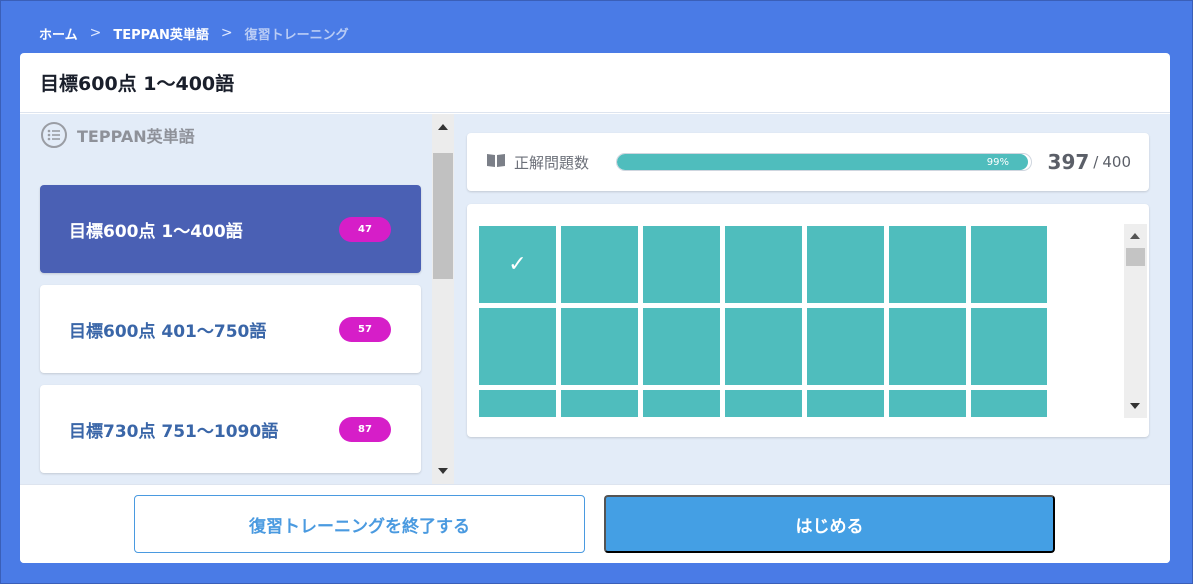 This screenshot has height=584, width=1193. I want to click on course-list-heading-label: TEPPAN英単語, so click(136, 136).